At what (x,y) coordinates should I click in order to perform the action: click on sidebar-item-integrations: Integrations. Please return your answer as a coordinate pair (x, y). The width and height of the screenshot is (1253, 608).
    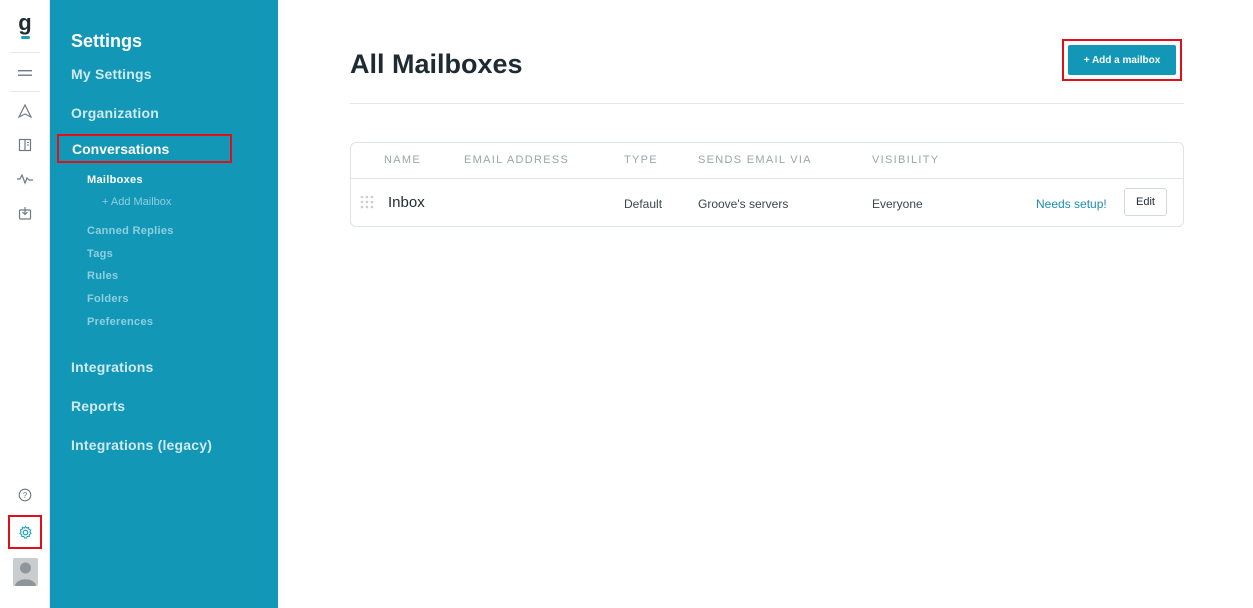
    Looking at the image, I should click on (112, 367).